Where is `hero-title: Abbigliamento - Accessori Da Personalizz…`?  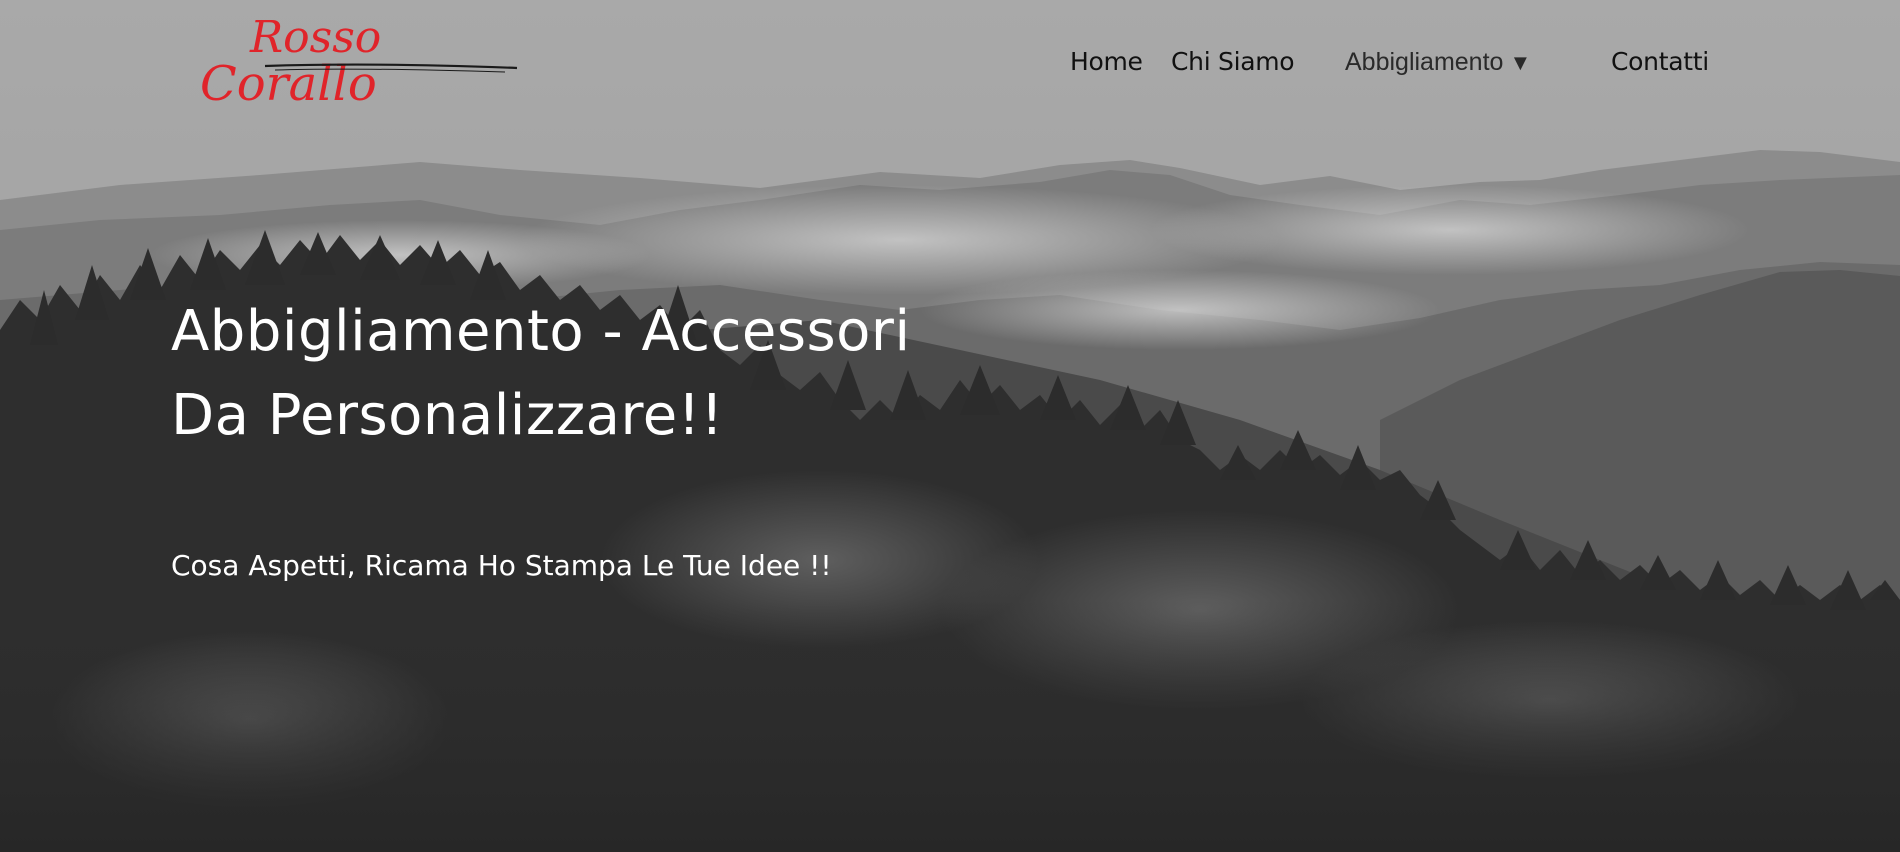 hero-title: Abbigliamento - Accessori Da Personalizz… is located at coordinates (541, 374).